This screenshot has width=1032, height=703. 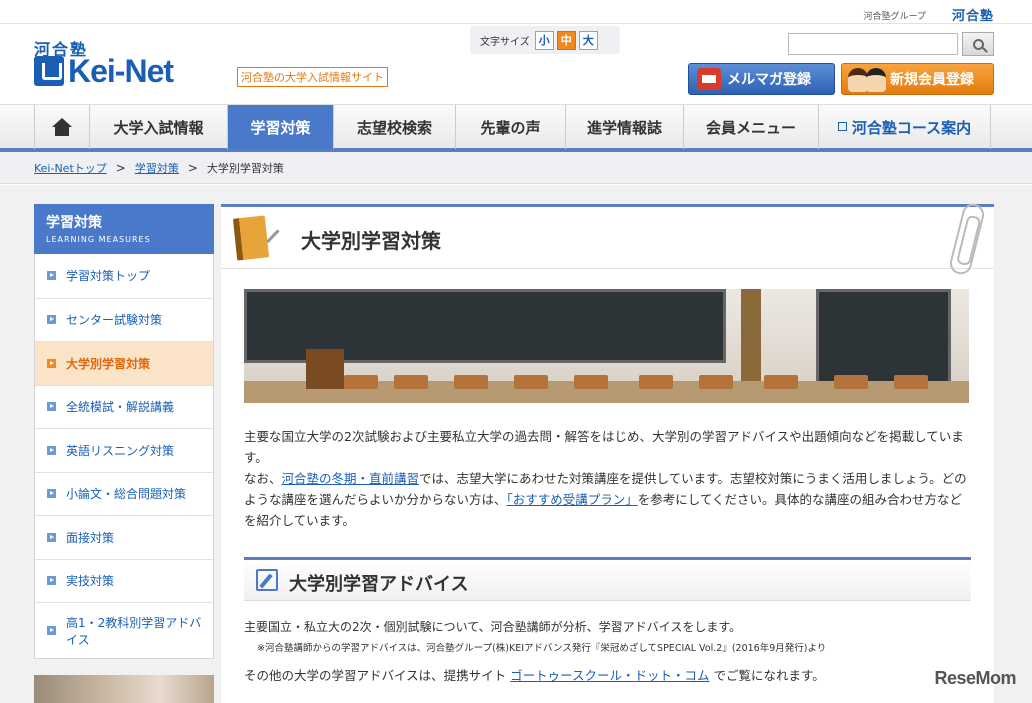 I want to click on sidebar-item-label: 全統模試・解説講義, so click(x=120, y=407).